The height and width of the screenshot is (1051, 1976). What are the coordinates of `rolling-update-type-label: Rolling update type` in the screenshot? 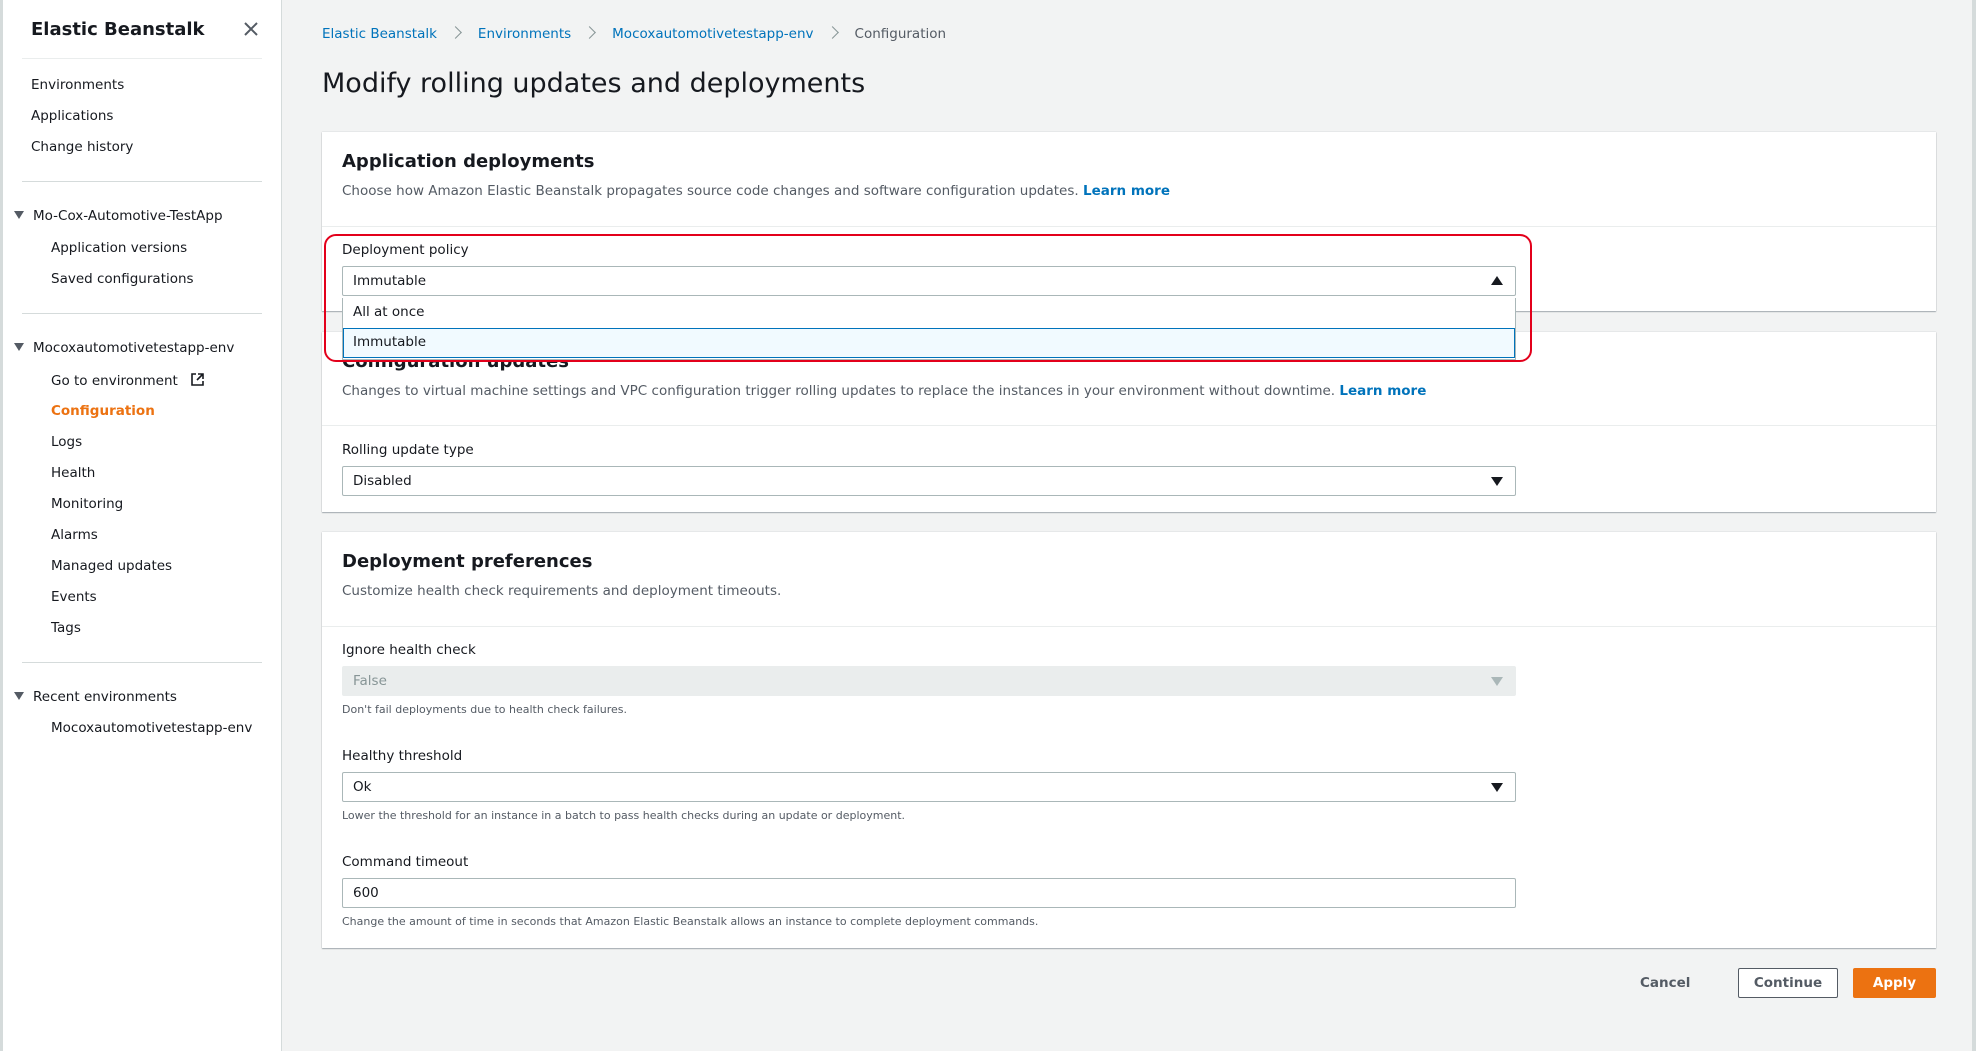 It's located at (408, 450).